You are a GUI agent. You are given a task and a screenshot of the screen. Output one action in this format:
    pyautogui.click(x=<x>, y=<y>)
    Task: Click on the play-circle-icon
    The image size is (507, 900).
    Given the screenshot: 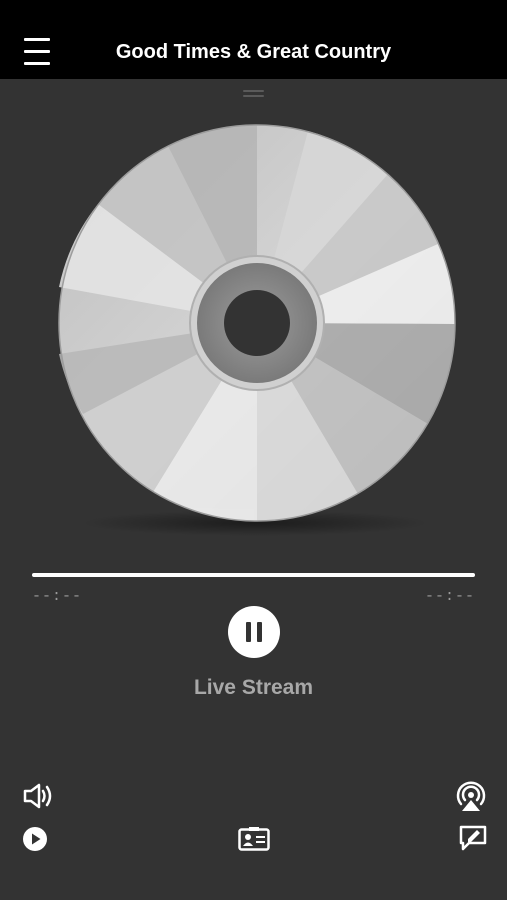 What is the action you would take?
    pyautogui.click(x=35, y=839)
    